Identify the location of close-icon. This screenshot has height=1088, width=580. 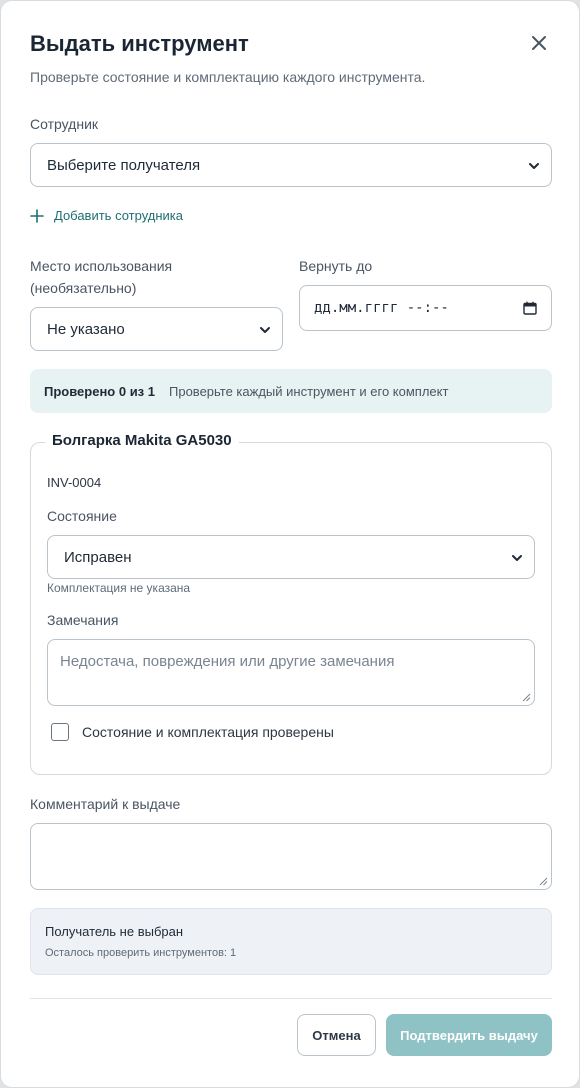
(539, 43).